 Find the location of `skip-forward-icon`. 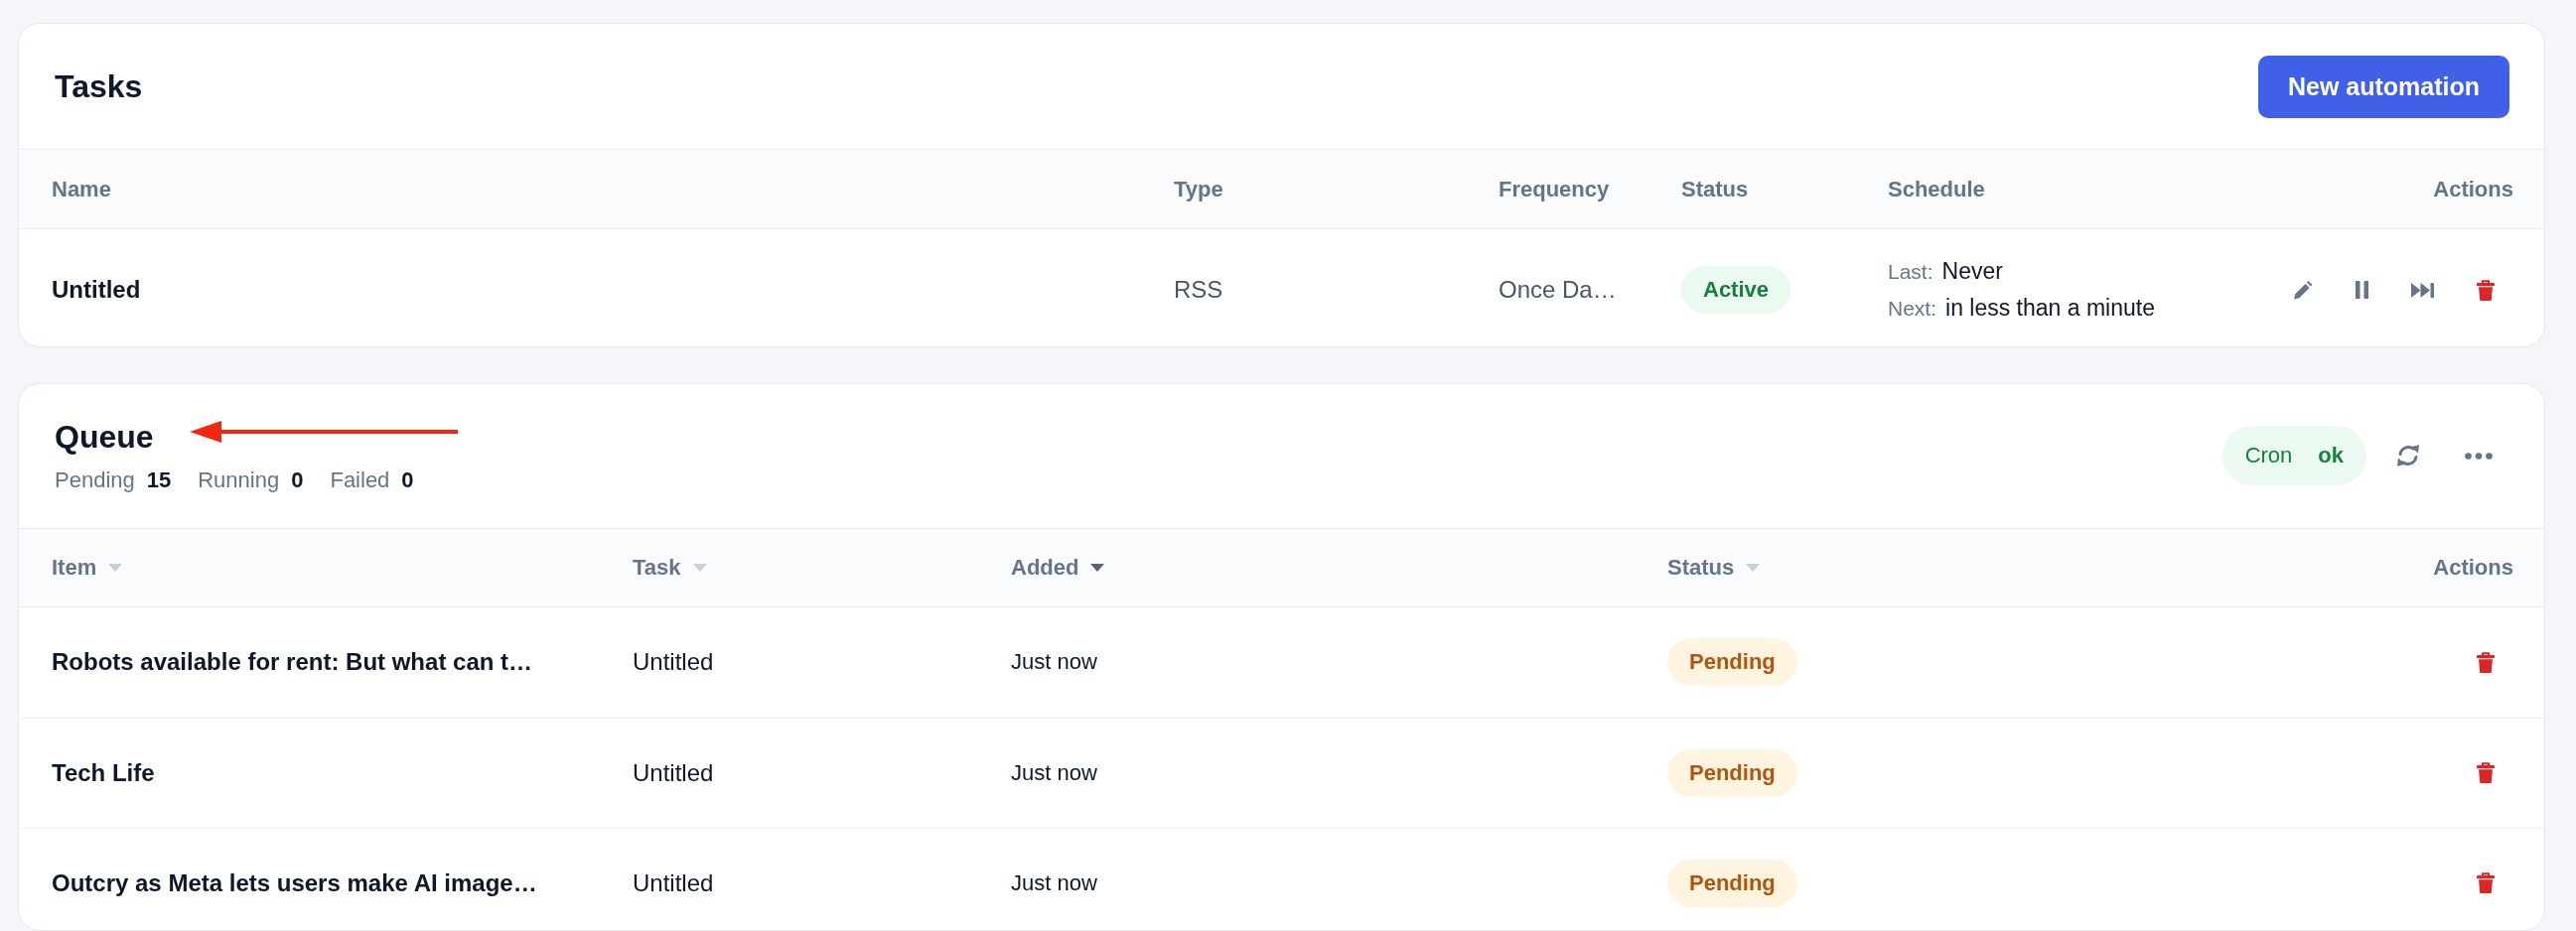

skip-forward-icon is located at coordinates (2422, 290).